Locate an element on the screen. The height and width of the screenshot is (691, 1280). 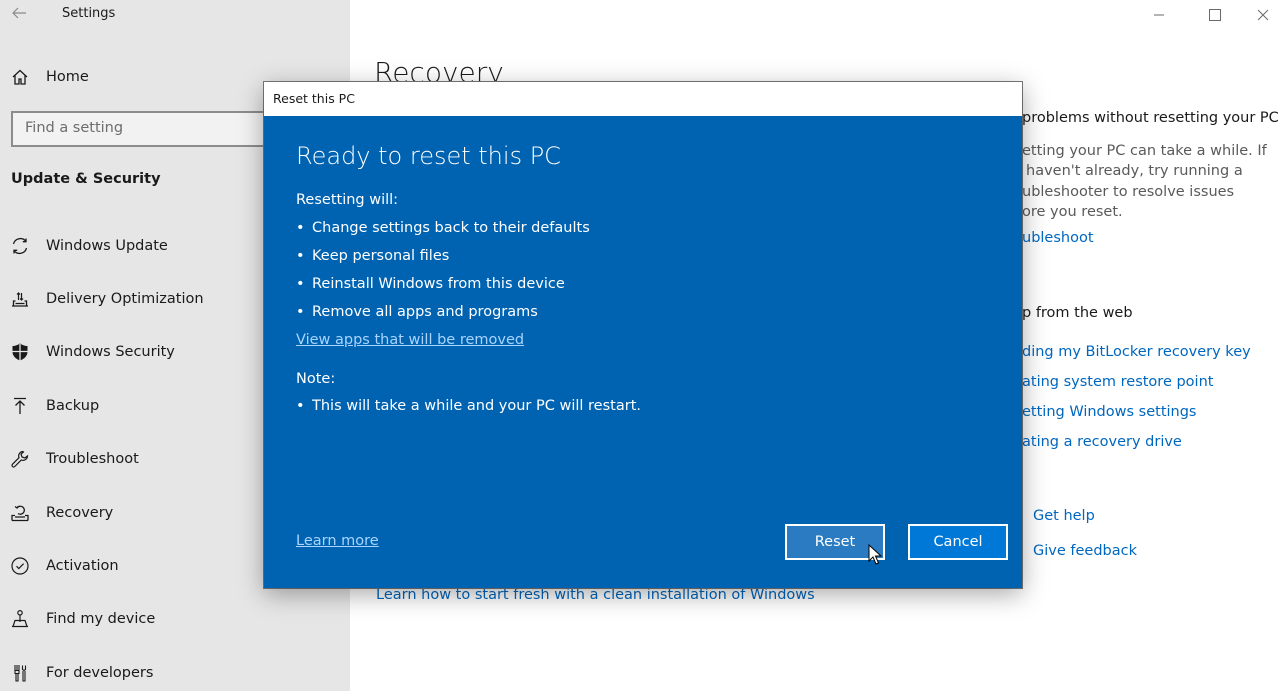
minimize-icon is located at coordinates (1159, 15).